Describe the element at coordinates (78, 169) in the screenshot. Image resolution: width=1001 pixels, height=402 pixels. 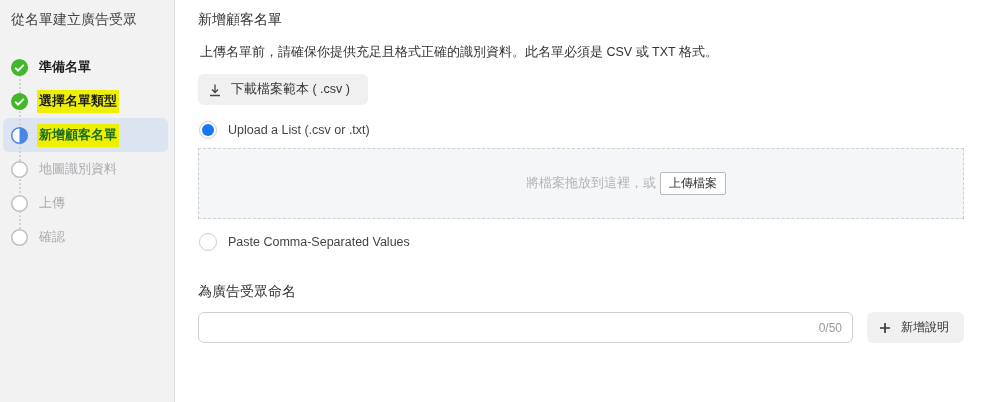
I see `step-label: 地圖識別資料` at that location.